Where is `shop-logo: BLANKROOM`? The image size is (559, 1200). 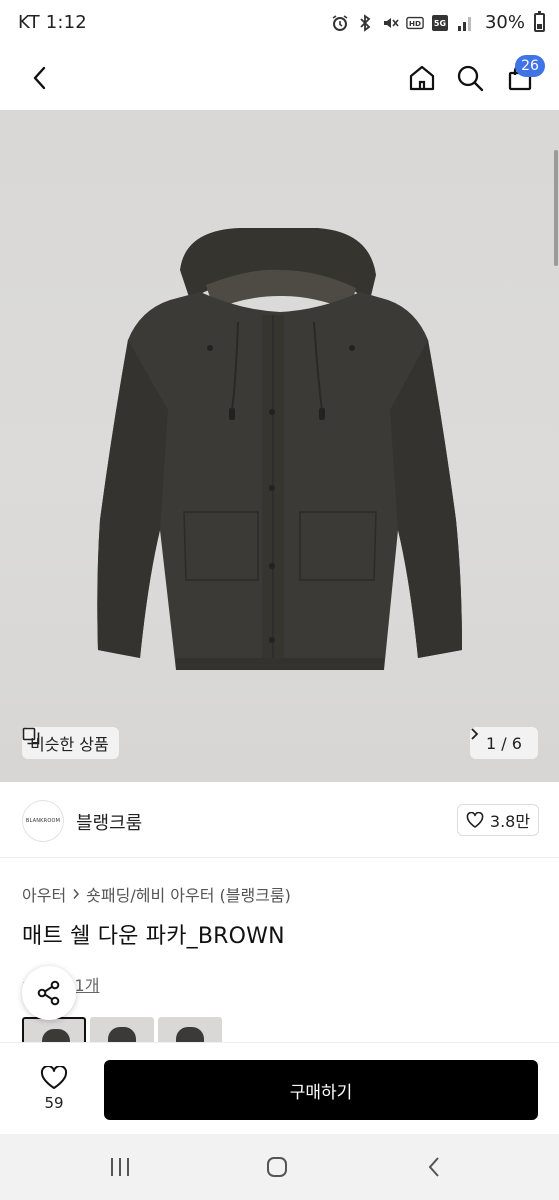
shop-logo: BLANKROOM is located at coordinates (43, 821).